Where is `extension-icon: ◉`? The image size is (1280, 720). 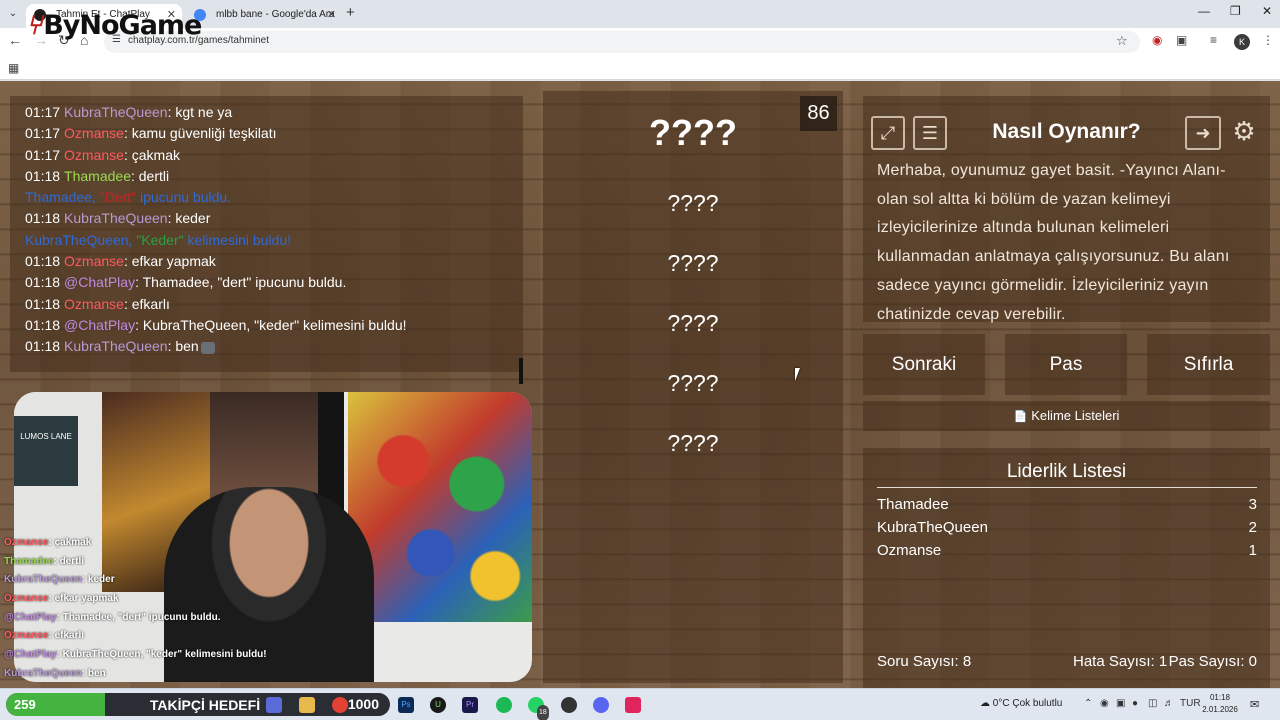 extension-icon: ◉ is located at coordinates (1157, 40).